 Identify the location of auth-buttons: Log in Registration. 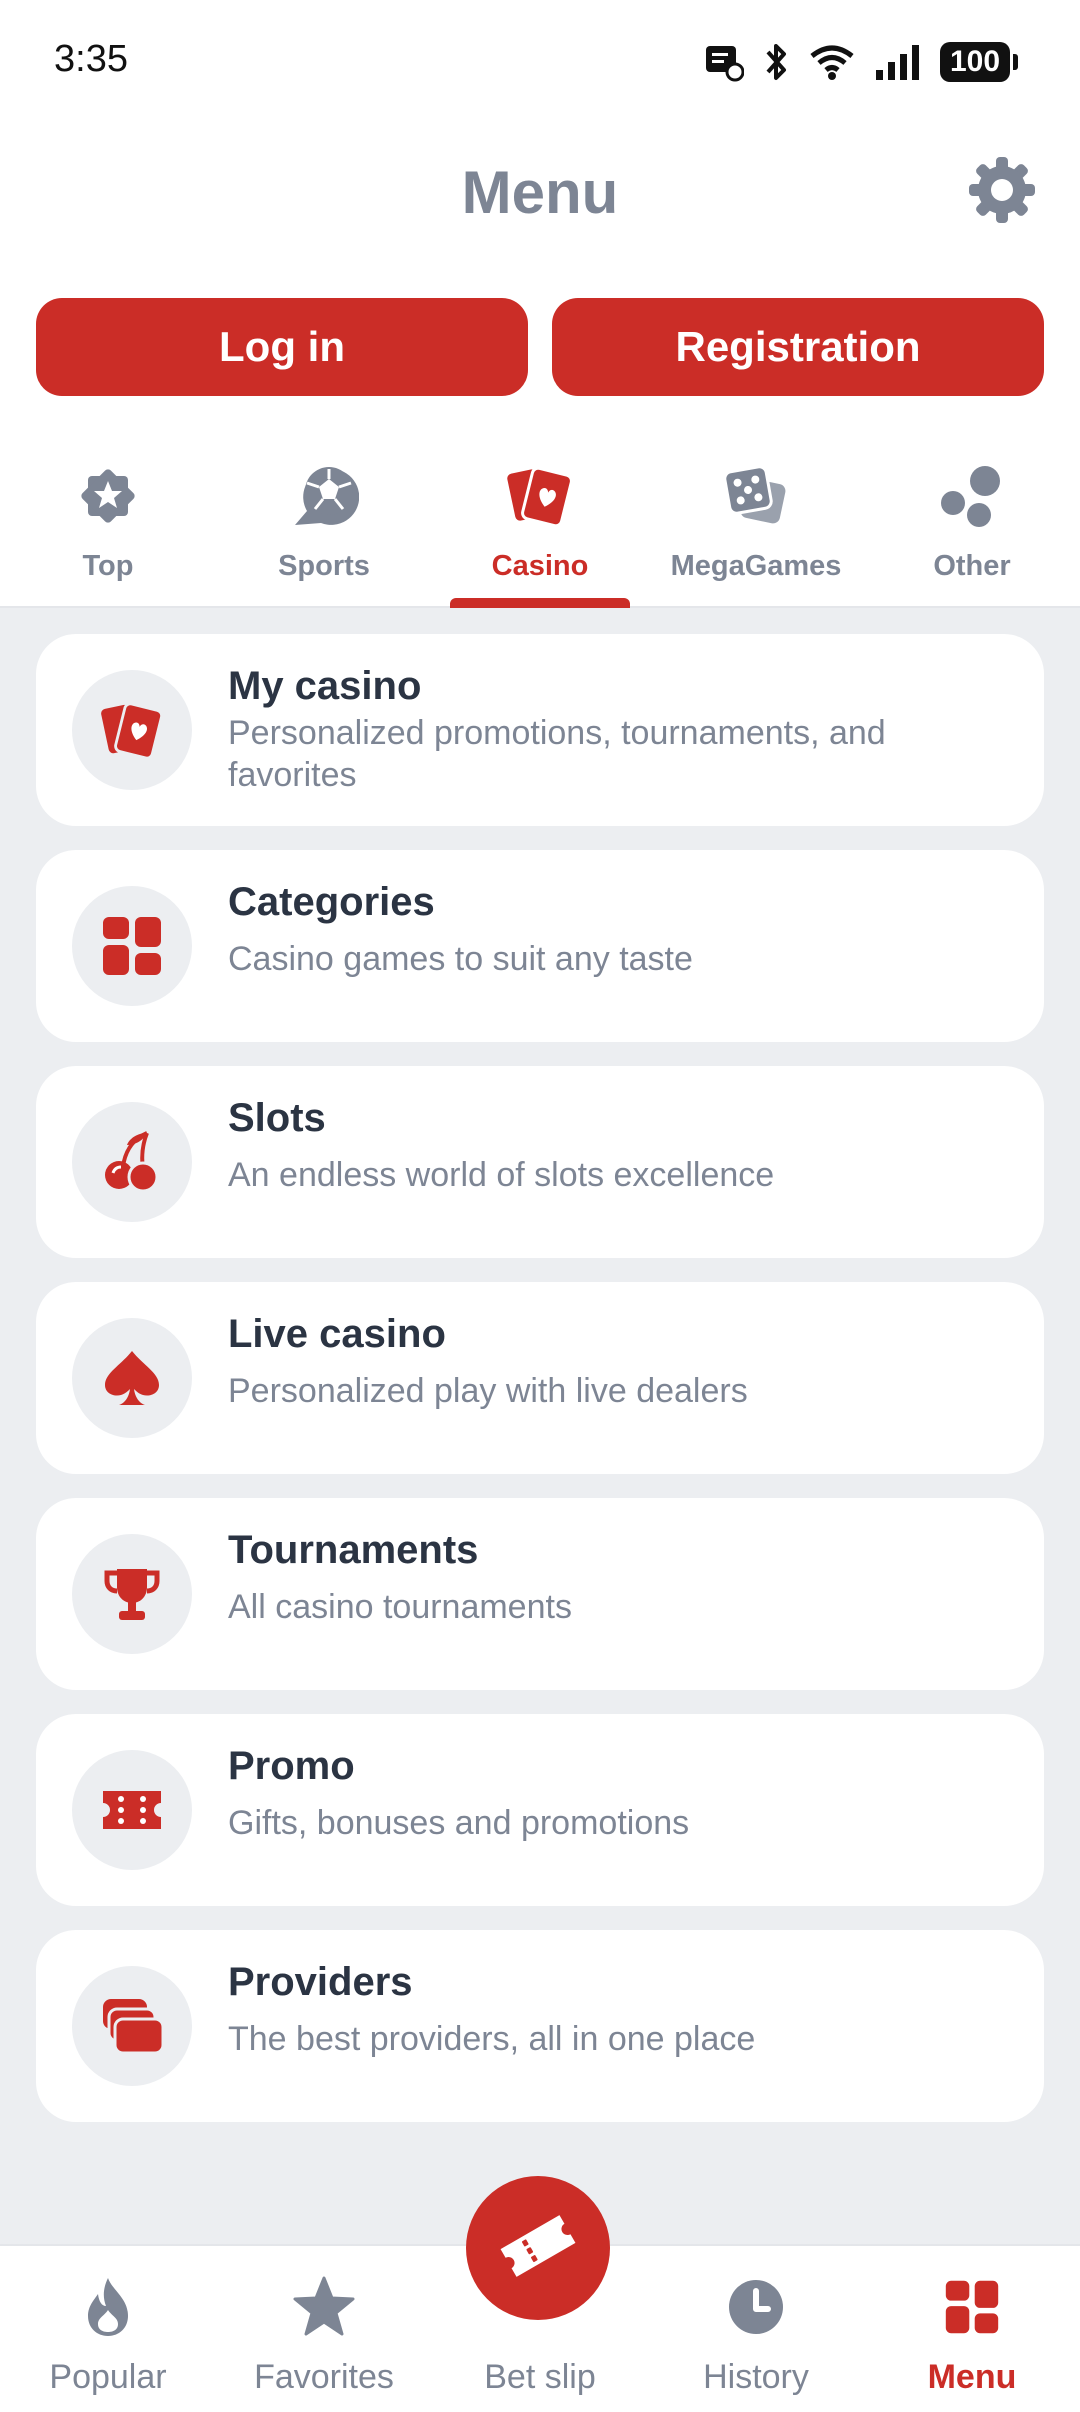
(540, 347).